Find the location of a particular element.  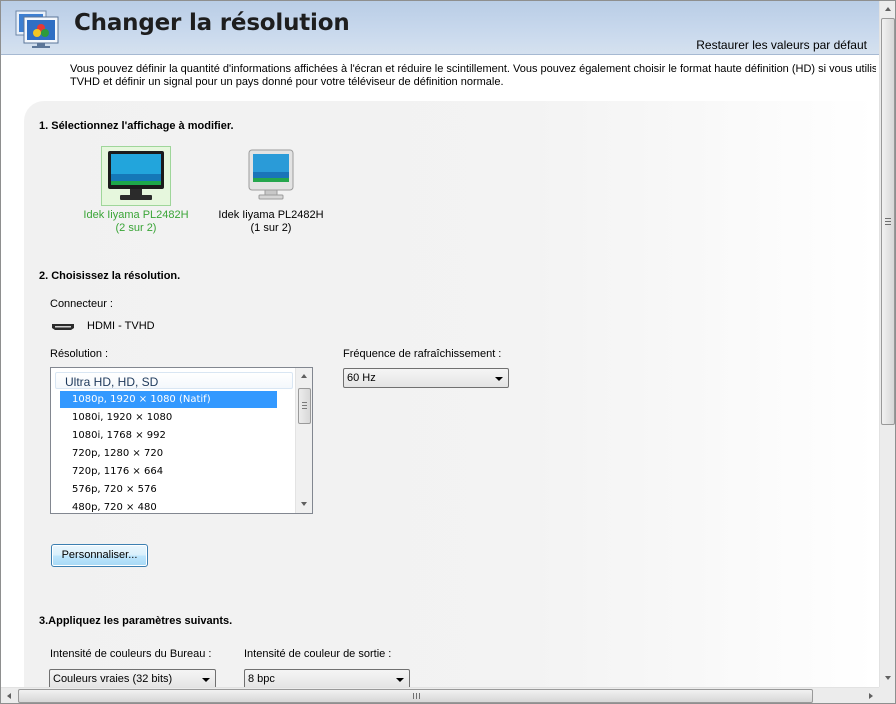

list-group-header: Ultra HD, HD, SD is located at coordinates (174, 380).